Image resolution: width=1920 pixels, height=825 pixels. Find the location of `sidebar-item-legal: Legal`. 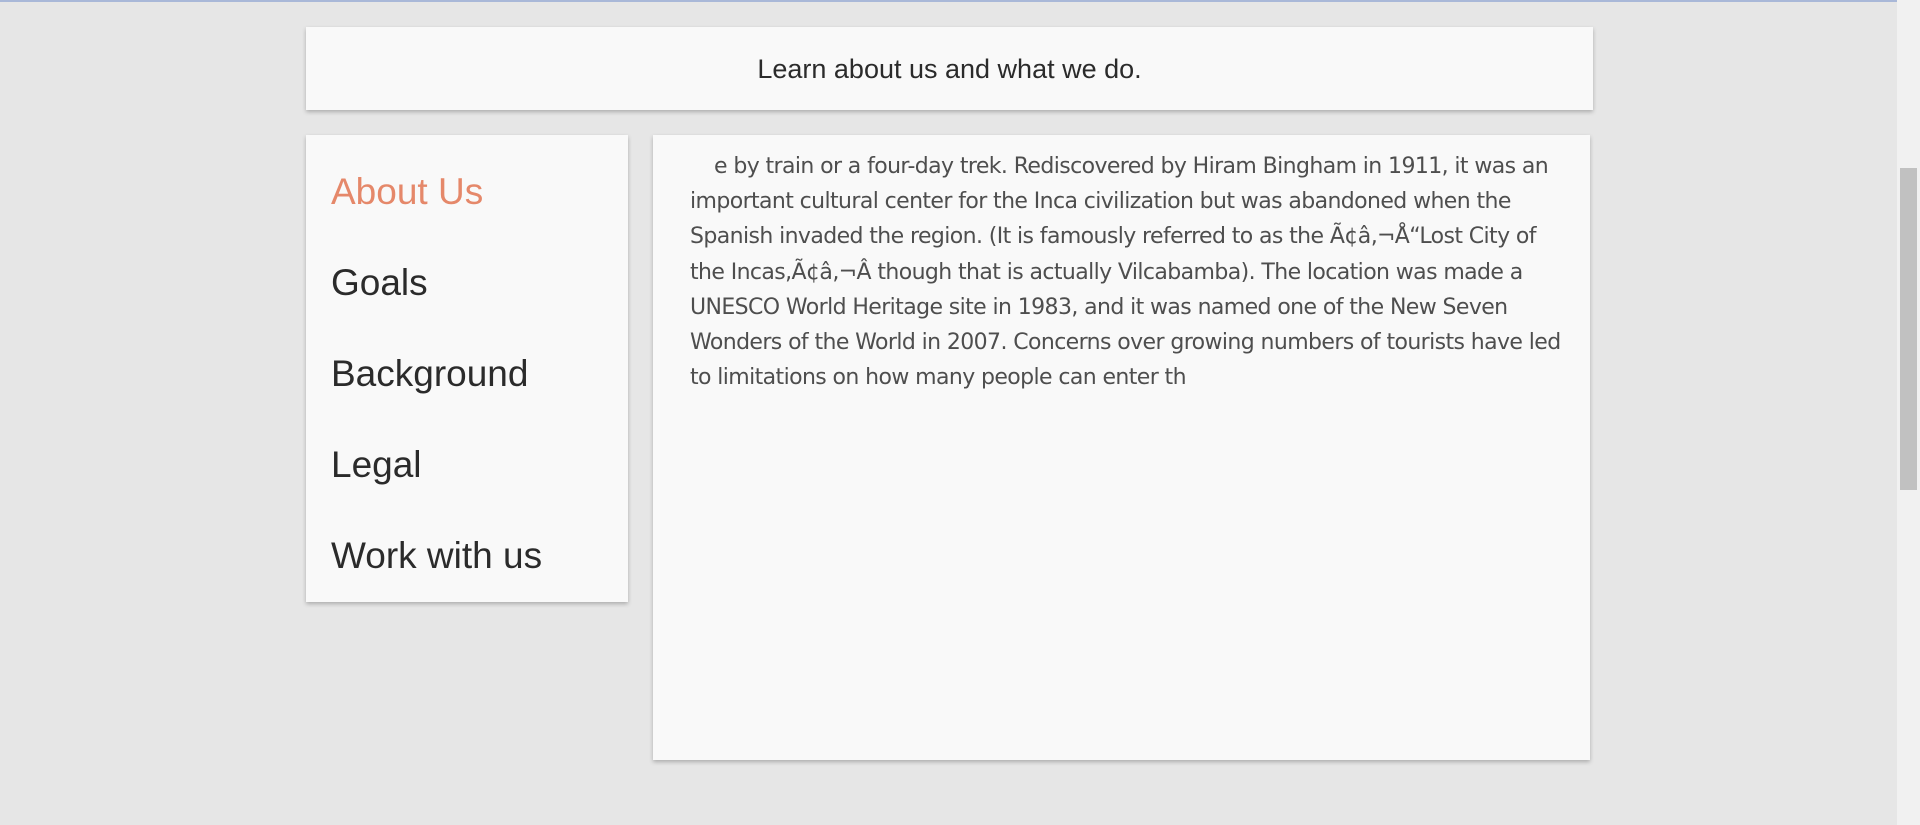

sidebar-item-legal: Legal is located at coordinates (467, 483).